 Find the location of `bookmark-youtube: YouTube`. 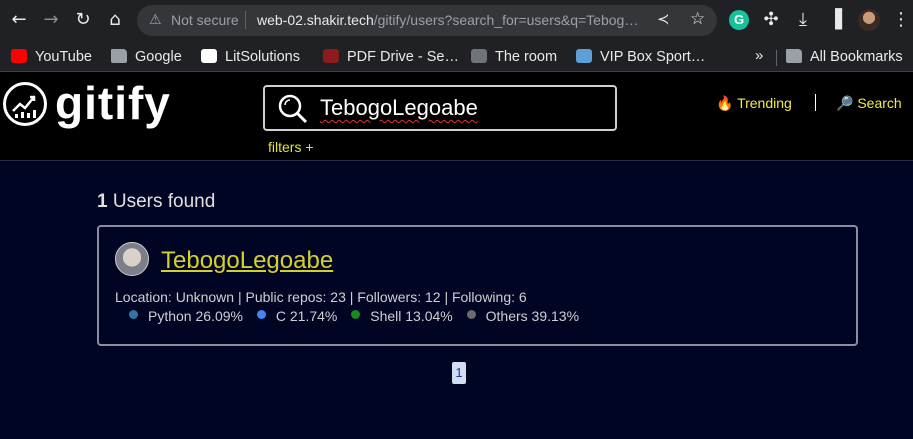

bookmark-youtube: YouTube is located at coordinates (51, 57).